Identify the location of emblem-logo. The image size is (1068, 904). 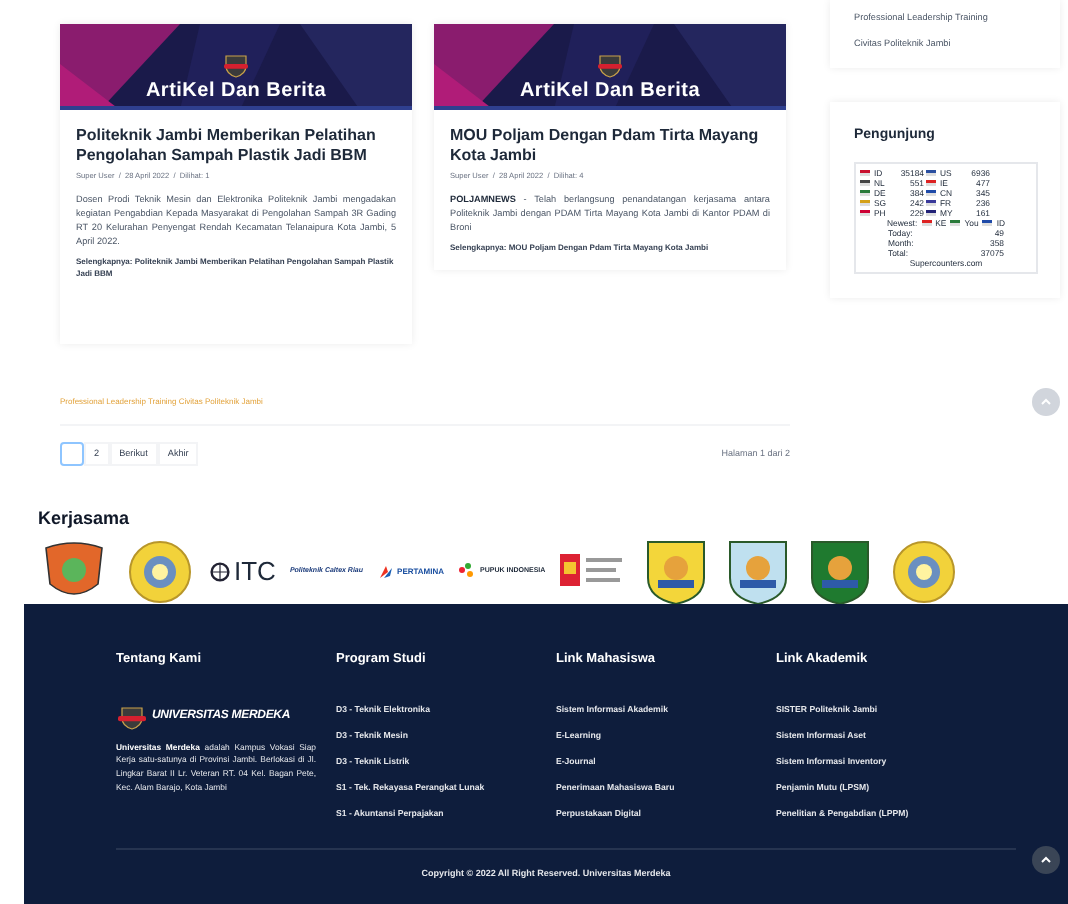
(593, 571).